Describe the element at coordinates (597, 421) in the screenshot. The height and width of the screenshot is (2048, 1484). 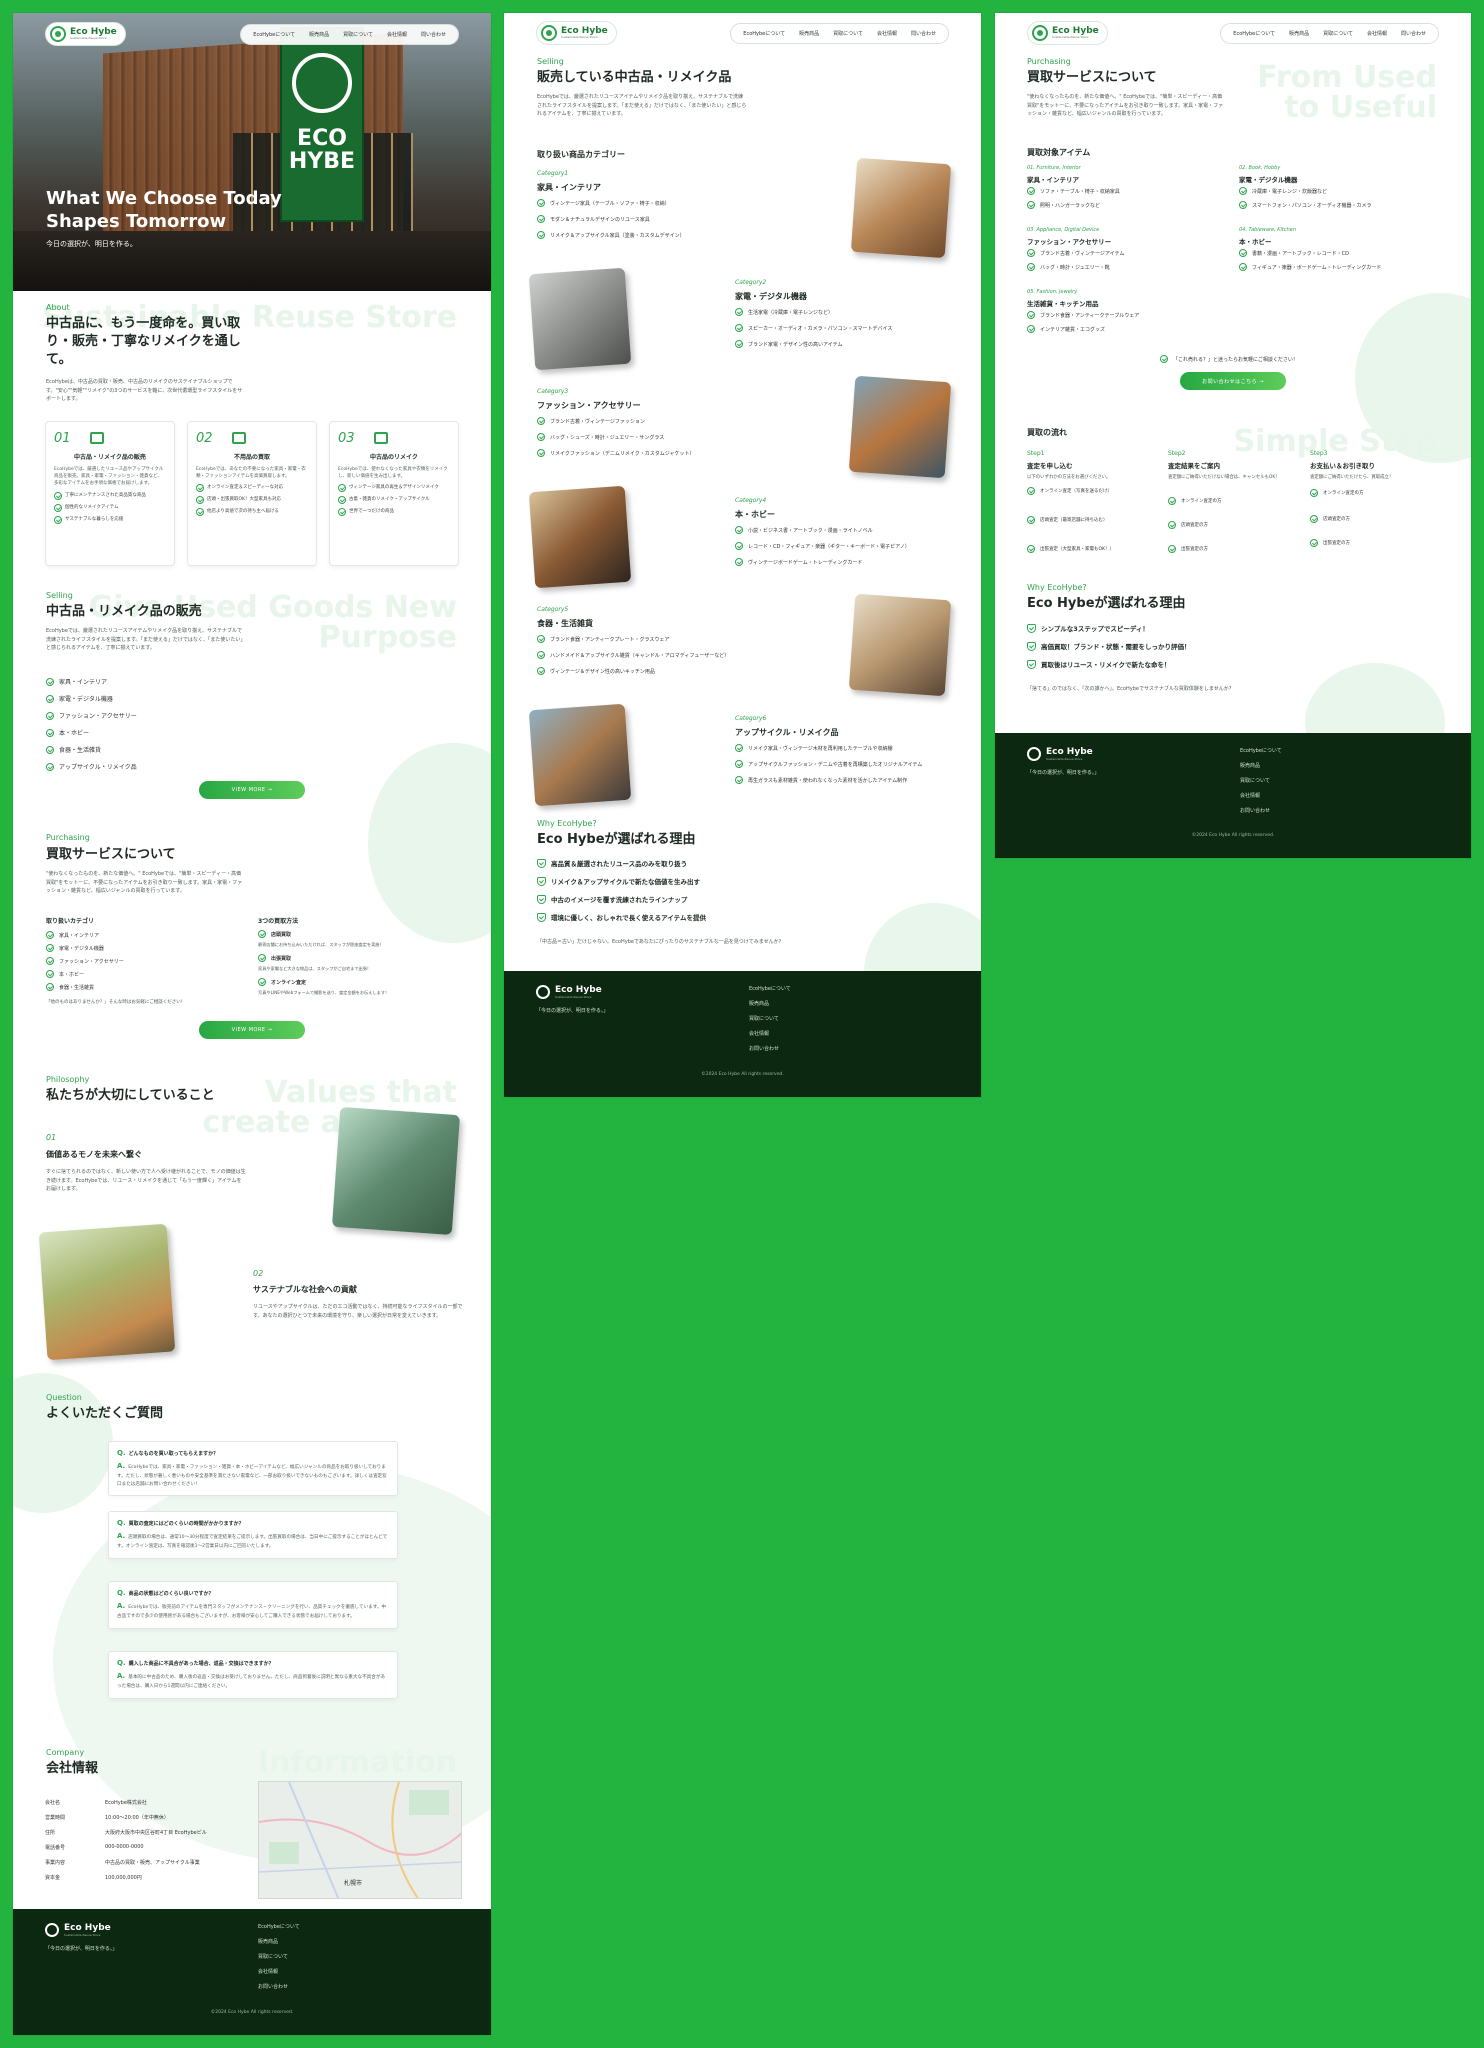
I see `category-item-label: ブランド古着・ヴィンテージファッション` at that location.